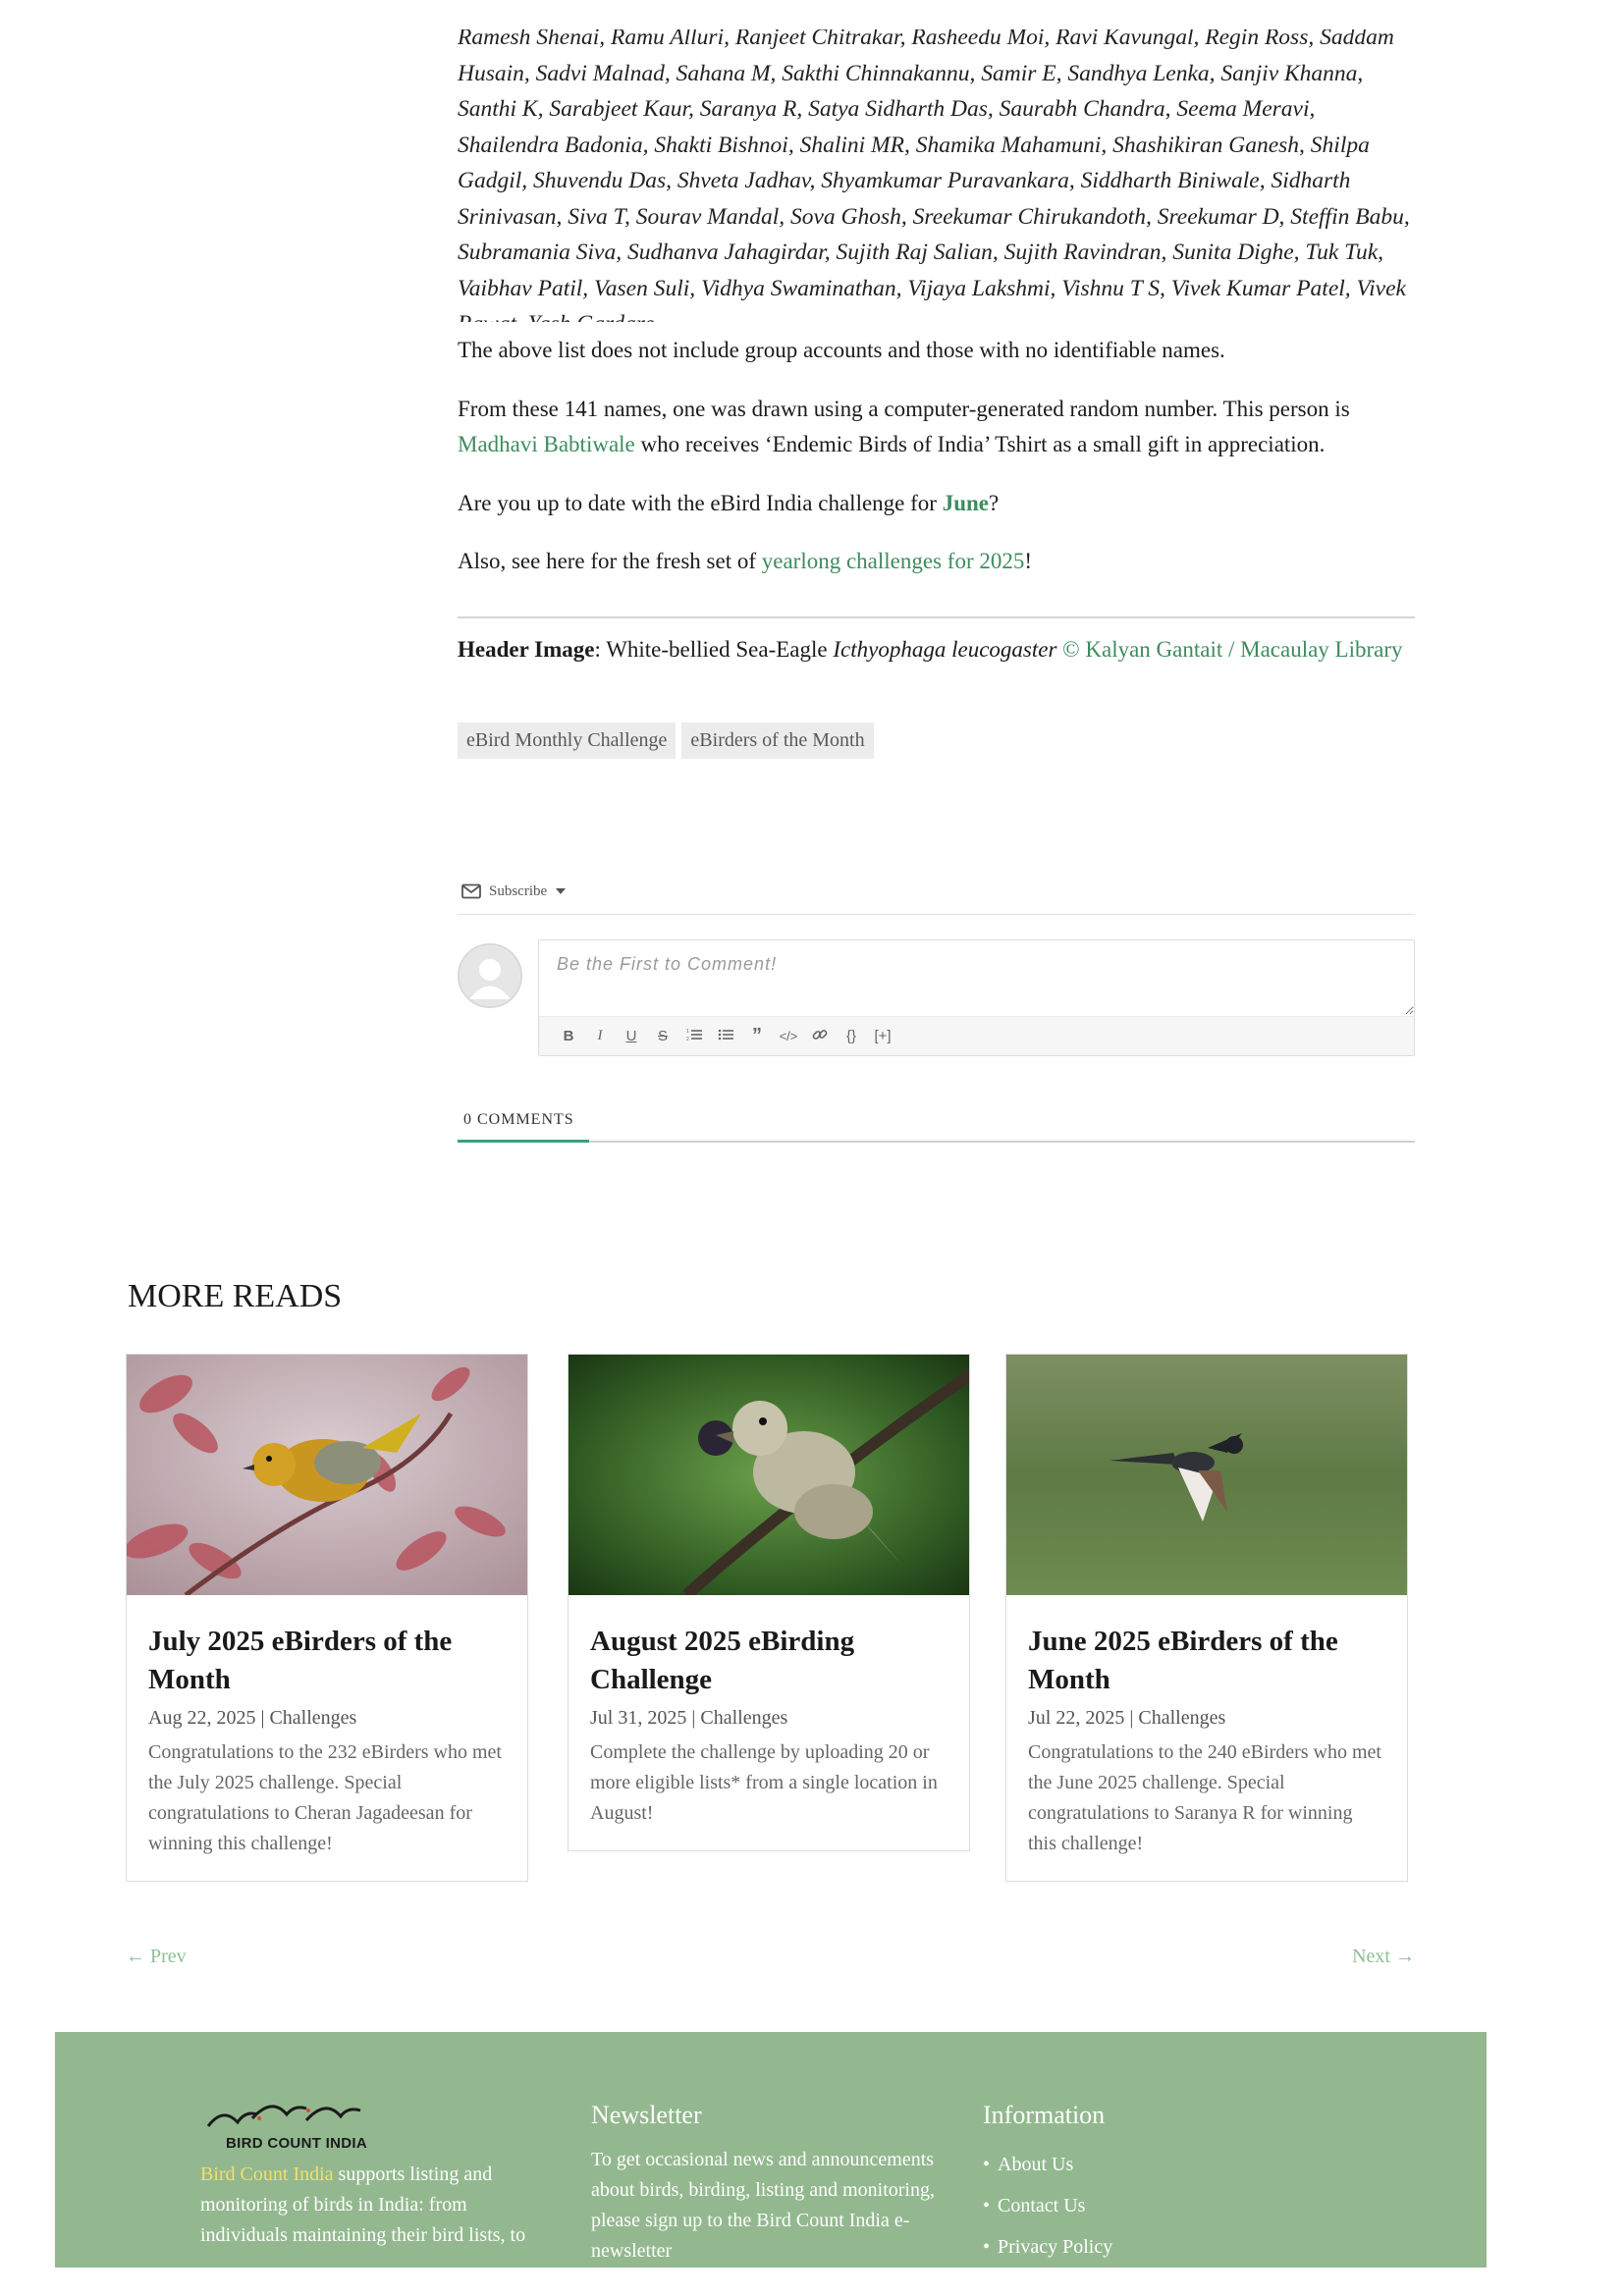 The height and width of the screenshot is (2296, 1624). I want to click on code-button: </>, so click(788, 1036).